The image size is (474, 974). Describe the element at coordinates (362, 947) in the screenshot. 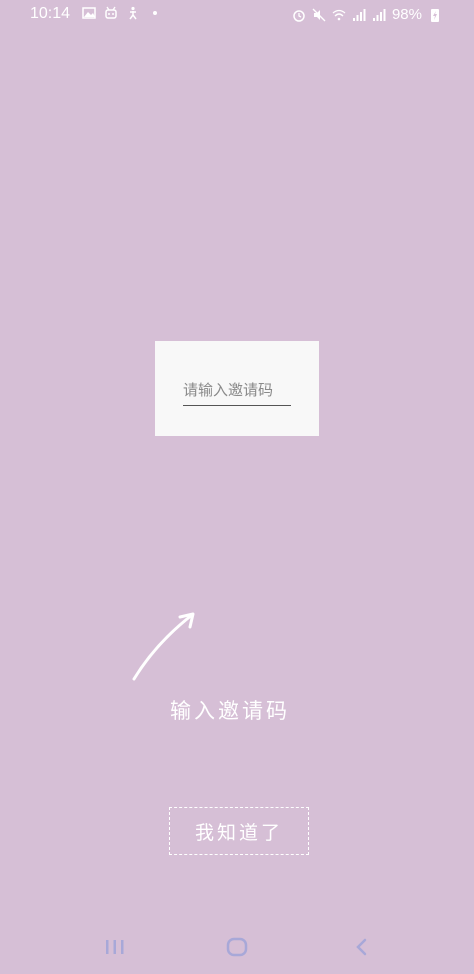

I see `back-icon` at that location.